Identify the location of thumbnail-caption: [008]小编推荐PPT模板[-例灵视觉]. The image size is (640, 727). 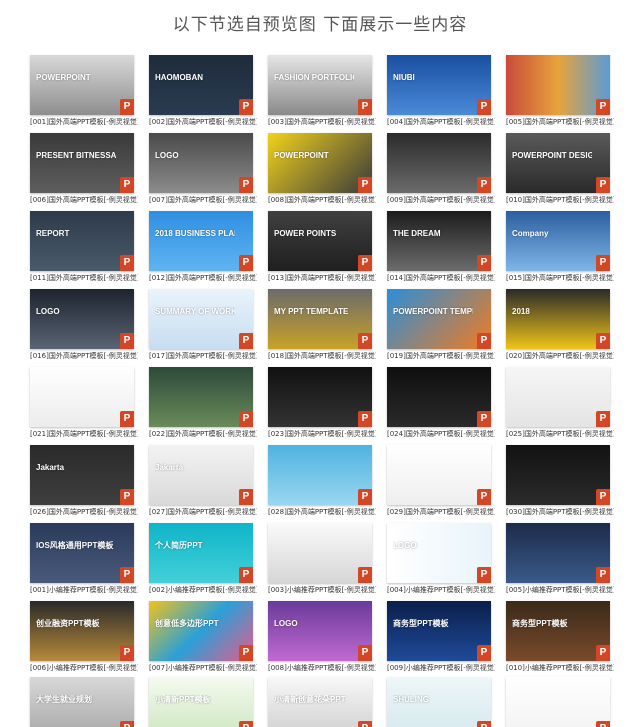
(322, 668).